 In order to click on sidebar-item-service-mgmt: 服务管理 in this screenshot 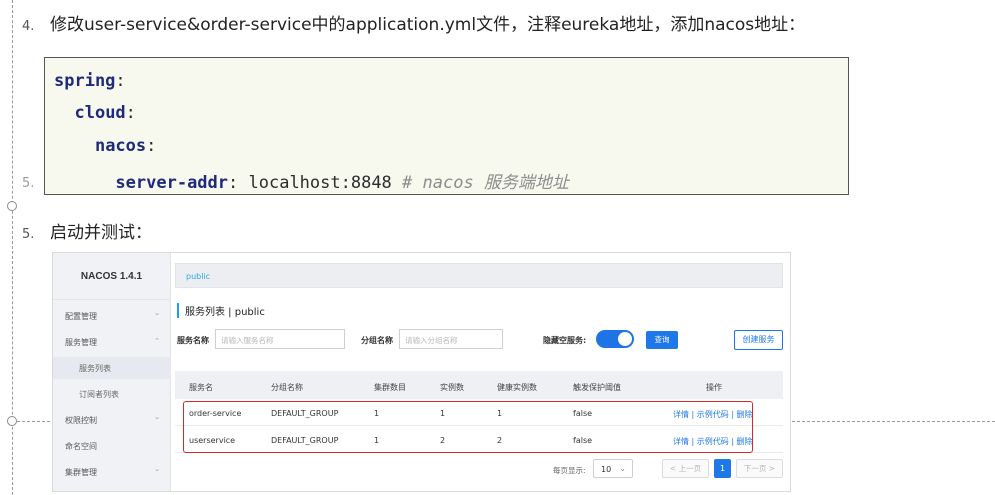, I will do `click(81, 342)`.